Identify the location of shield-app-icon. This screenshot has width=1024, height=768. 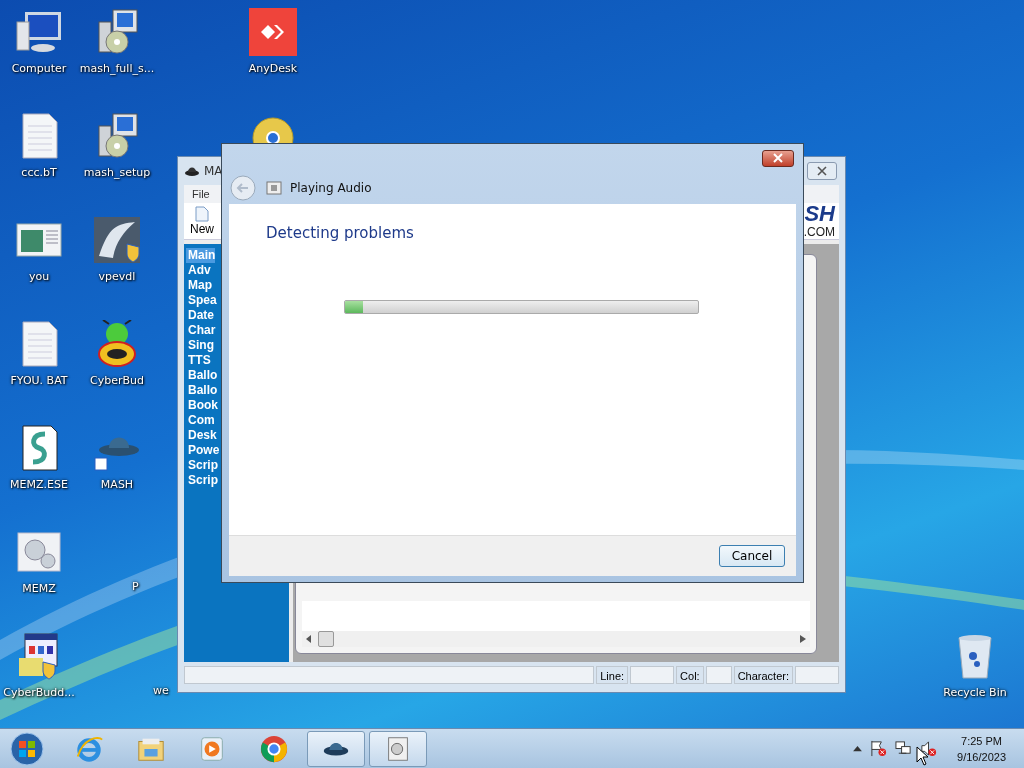
(117, 240).